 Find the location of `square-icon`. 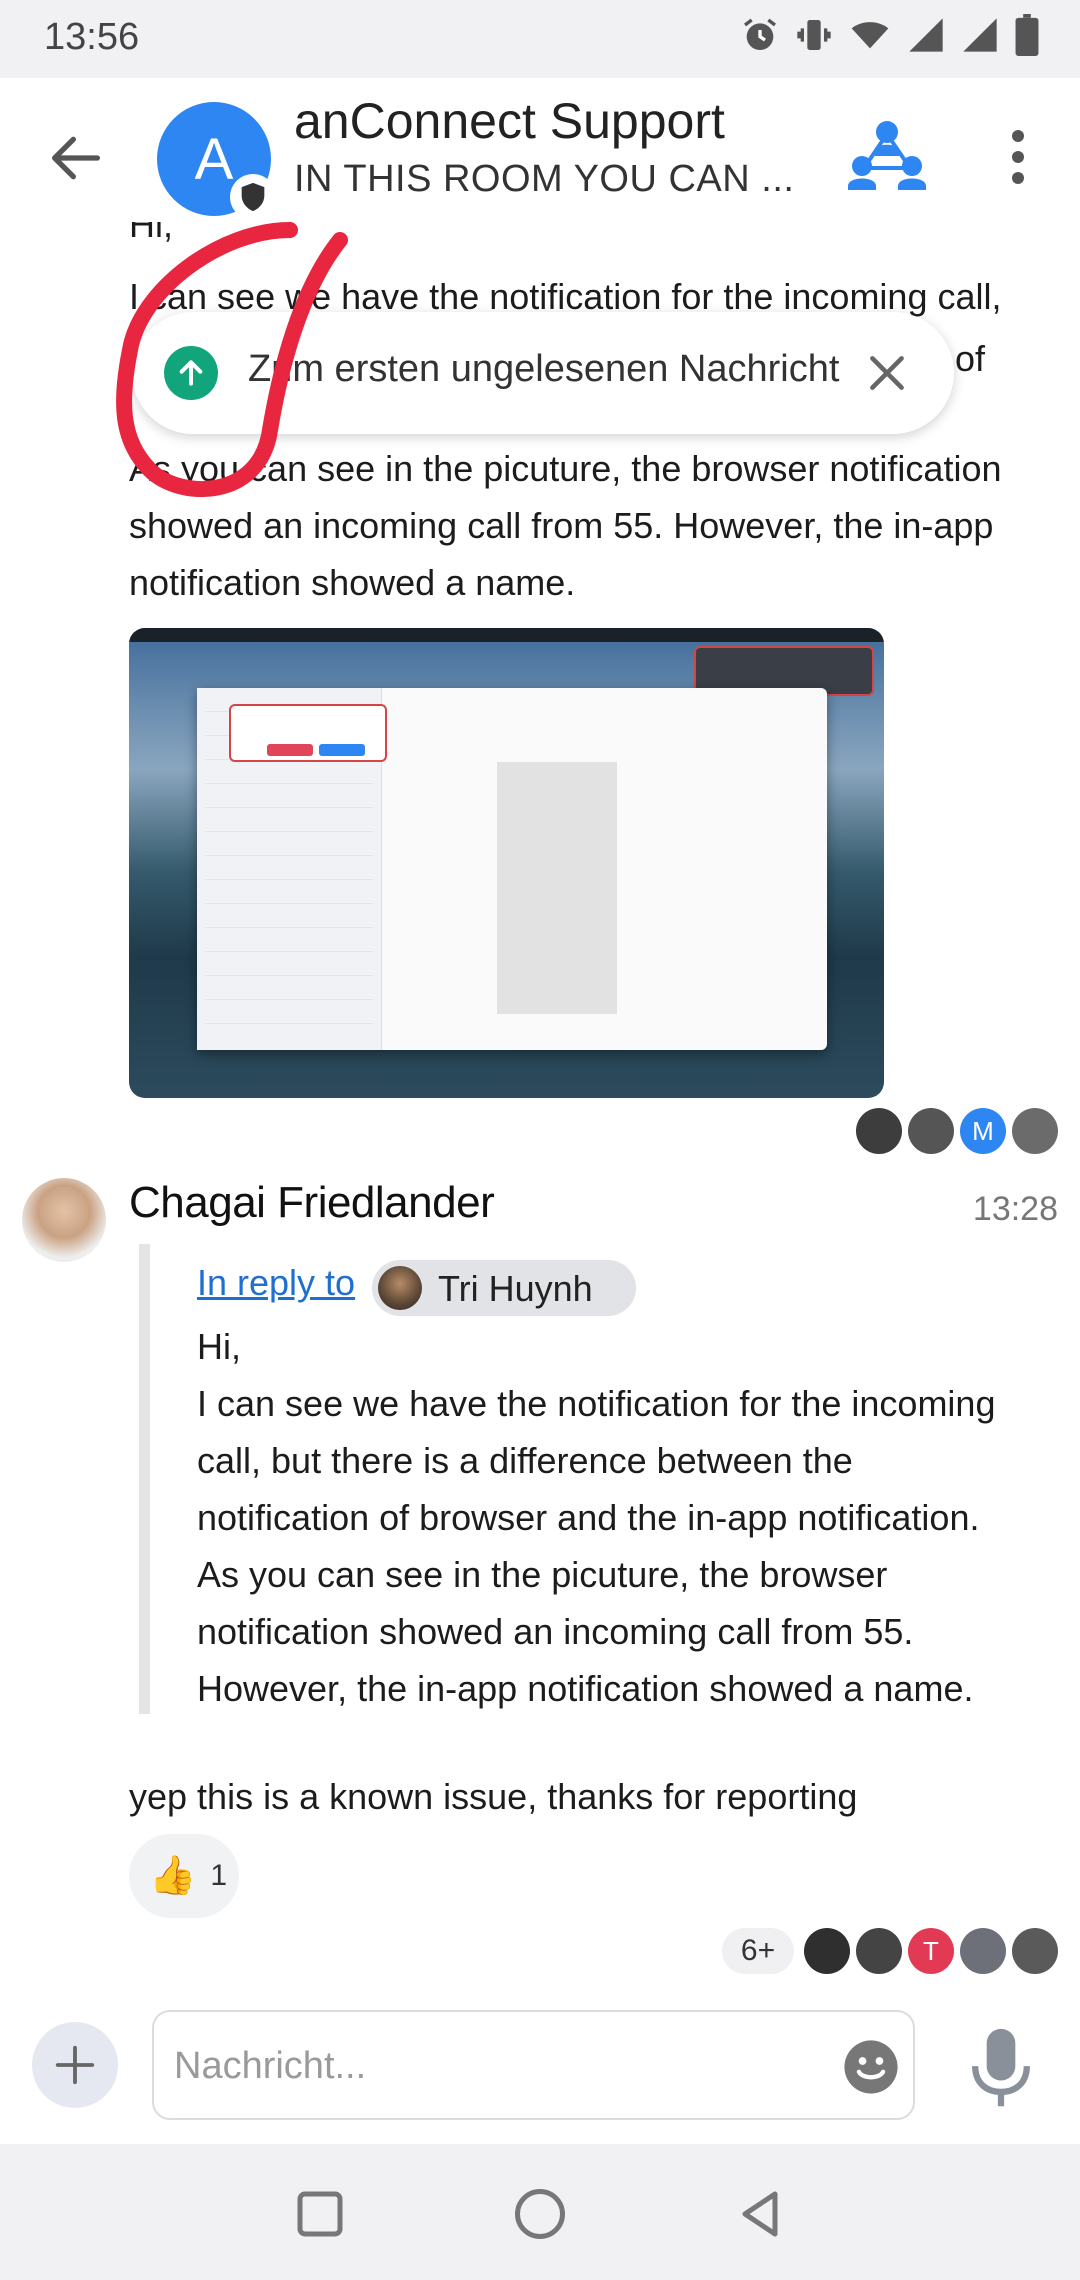

square-icon is located at coordinates (320, 2214).